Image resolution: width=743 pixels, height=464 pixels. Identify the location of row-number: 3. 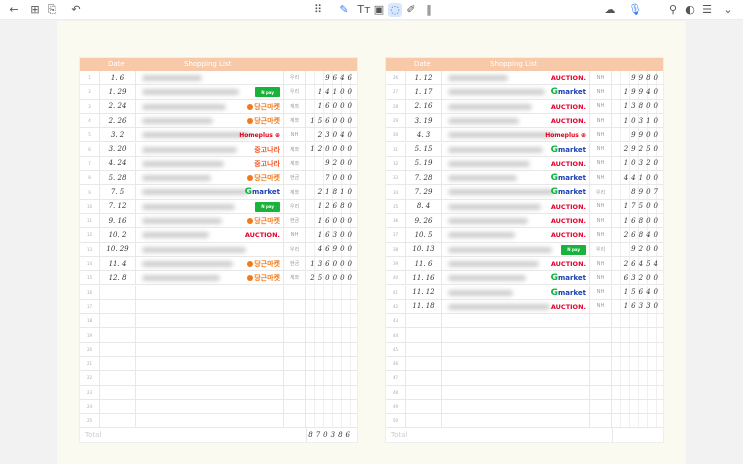
(90, 106).